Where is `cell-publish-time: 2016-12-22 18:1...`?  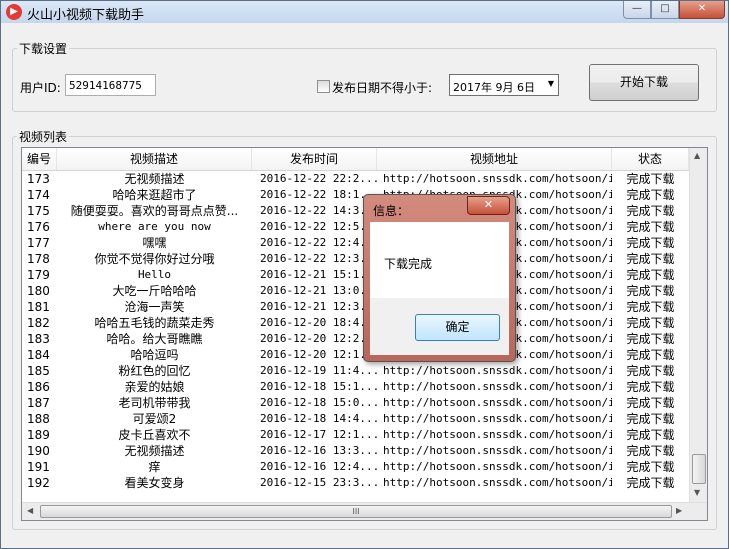
cell-publish-time: 2016-12-22 18:1... is located at coordinates (318, 194).